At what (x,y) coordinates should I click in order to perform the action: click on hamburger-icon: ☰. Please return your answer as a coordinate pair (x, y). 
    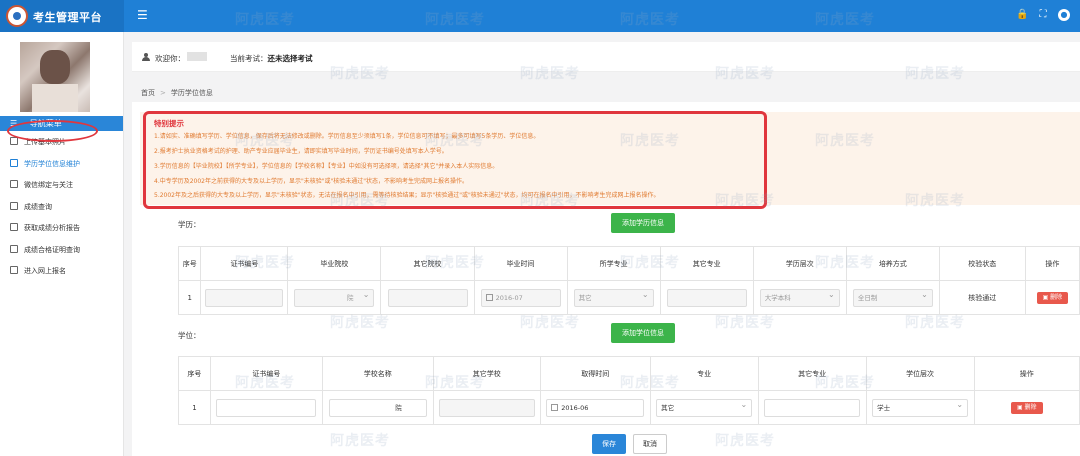
    Looking at the image, I should click on (142, 15).